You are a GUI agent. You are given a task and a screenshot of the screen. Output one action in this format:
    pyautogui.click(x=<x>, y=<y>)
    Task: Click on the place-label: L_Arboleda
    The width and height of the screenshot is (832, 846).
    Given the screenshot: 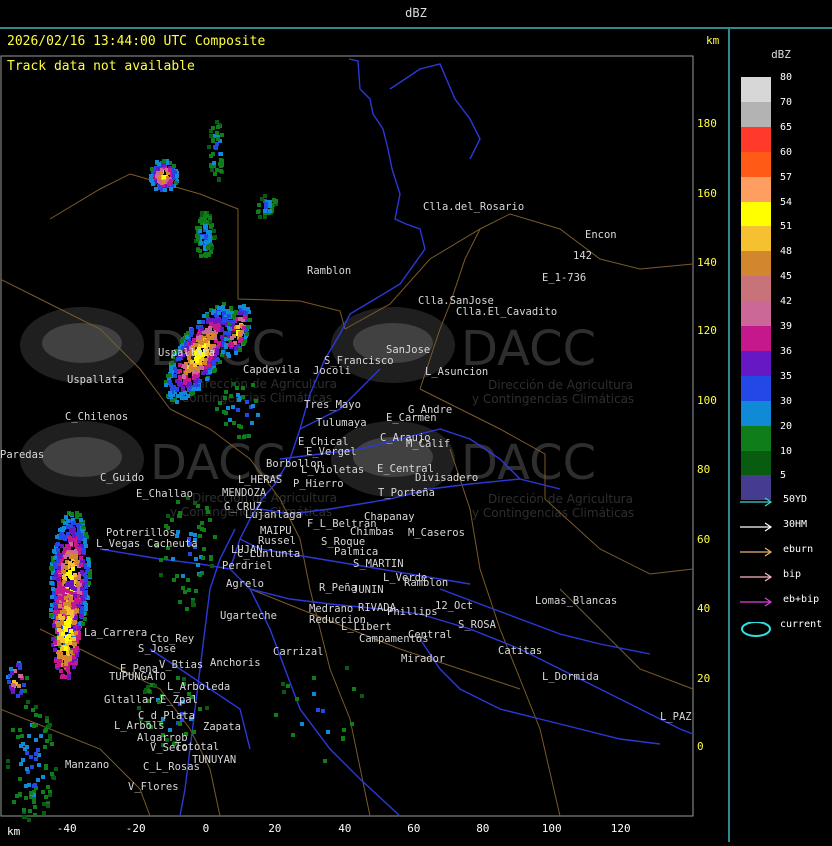 What is the action you would take?
    pyautogui.click(x=198, y=687)
    